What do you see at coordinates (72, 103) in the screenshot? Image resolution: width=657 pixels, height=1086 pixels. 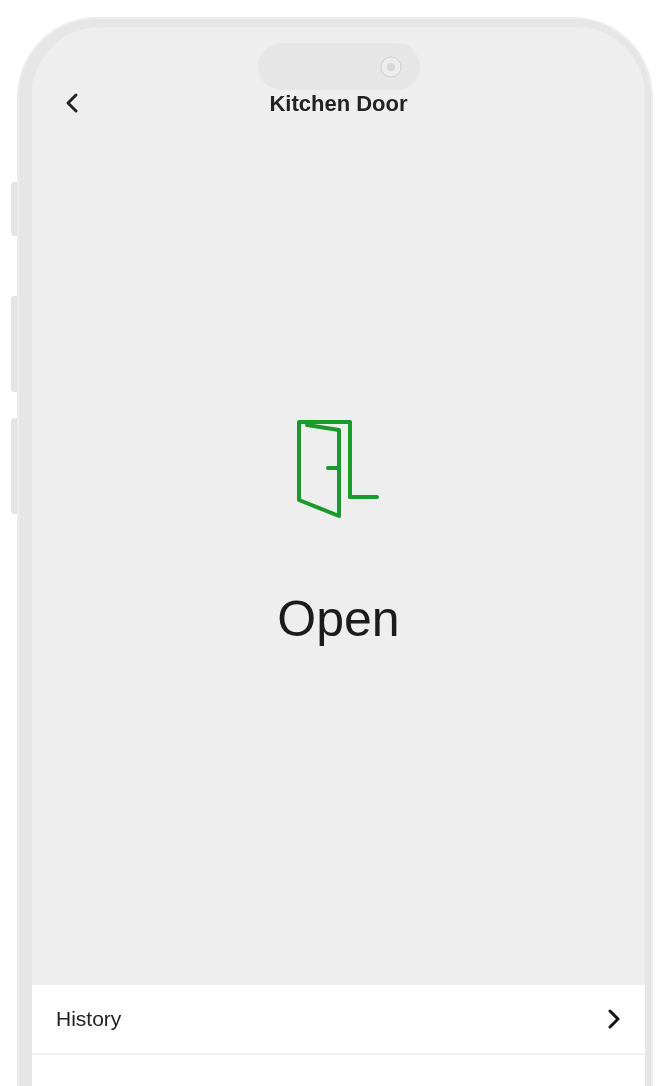 I see `back-icon` at bounding box center [72, 103].